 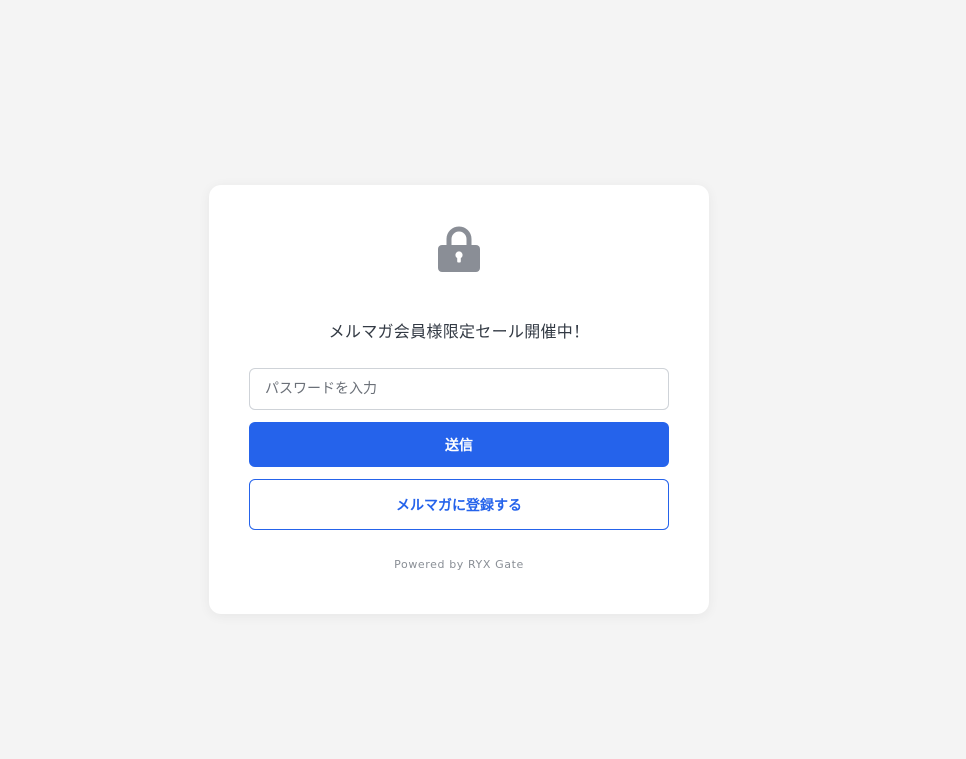 I want to click on register-newsletter-button: メルマガに登録する, so click(x=459, y=504).